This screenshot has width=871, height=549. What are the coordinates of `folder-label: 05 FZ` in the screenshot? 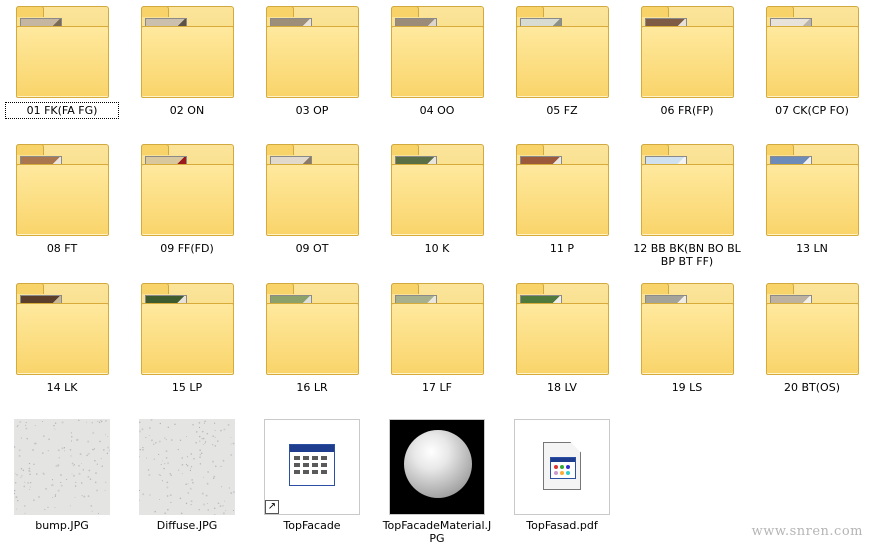 It's located at (562, 110).